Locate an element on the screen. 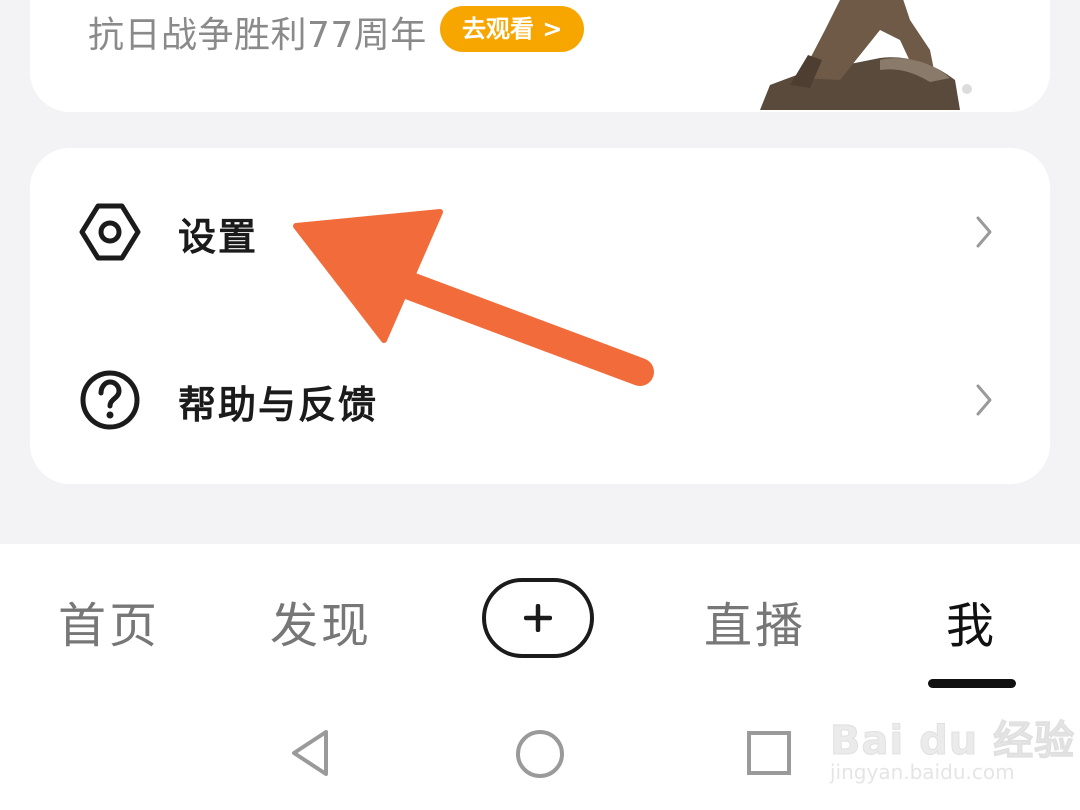 This screenshot has width=1080, height=810. question-circle-icon is located at coordinates (110, 400).